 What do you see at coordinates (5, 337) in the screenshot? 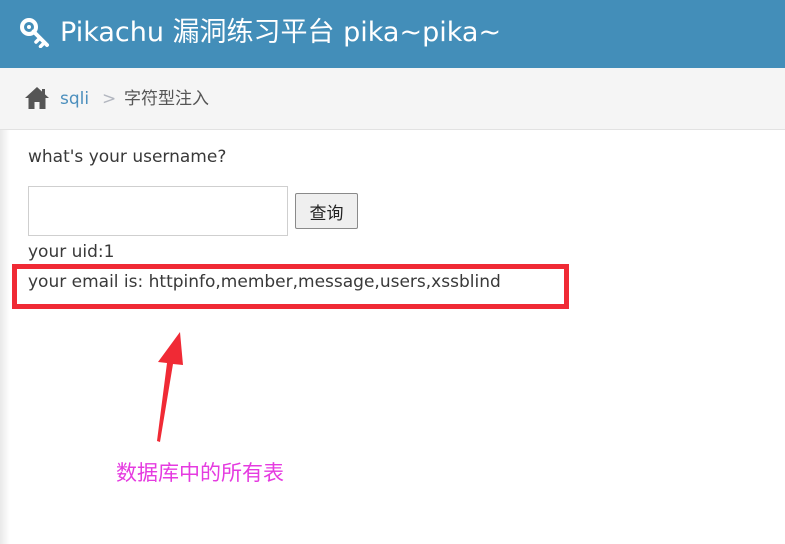
I see `page-left-shadow` at bounding box center [5, 337].